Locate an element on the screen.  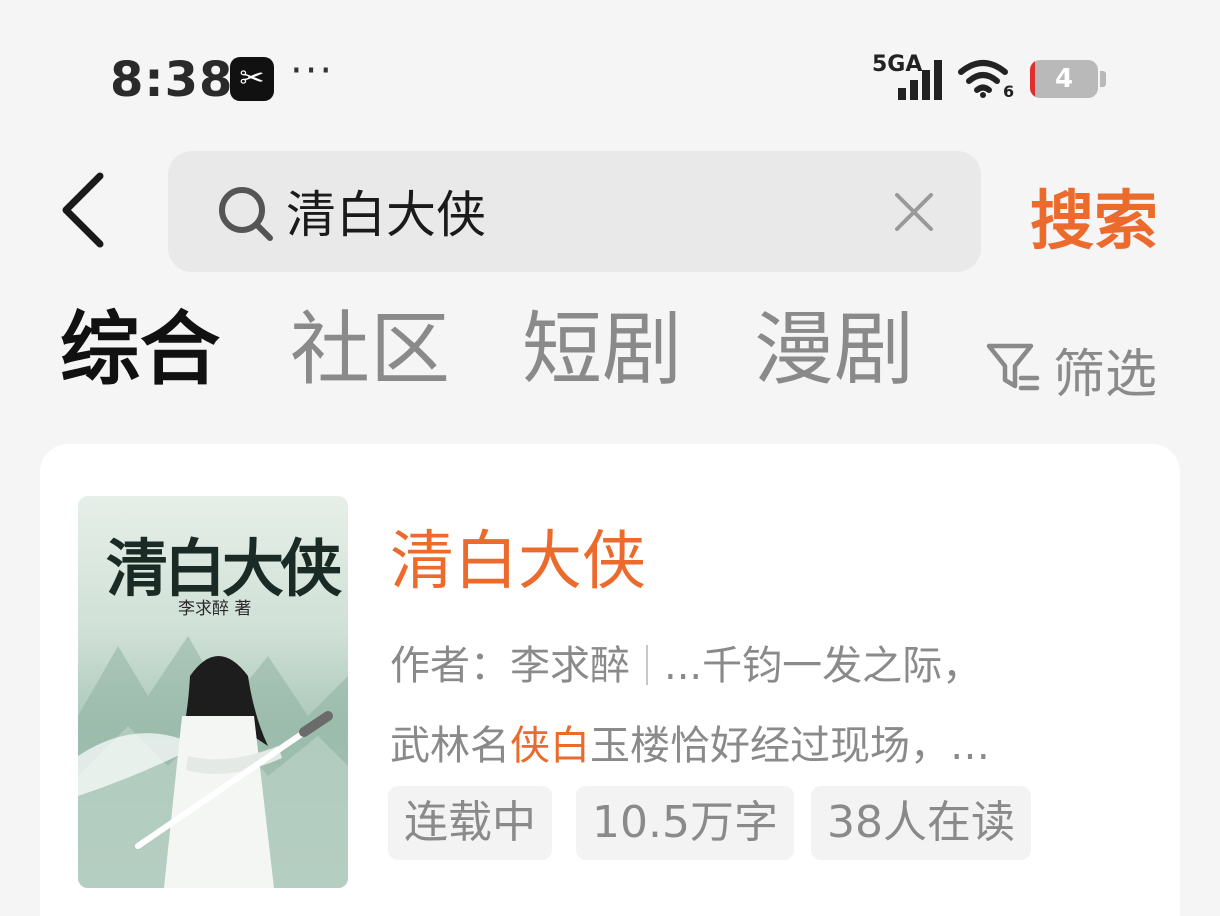
status-time: 8:38 is located at coordinates (172, 80).